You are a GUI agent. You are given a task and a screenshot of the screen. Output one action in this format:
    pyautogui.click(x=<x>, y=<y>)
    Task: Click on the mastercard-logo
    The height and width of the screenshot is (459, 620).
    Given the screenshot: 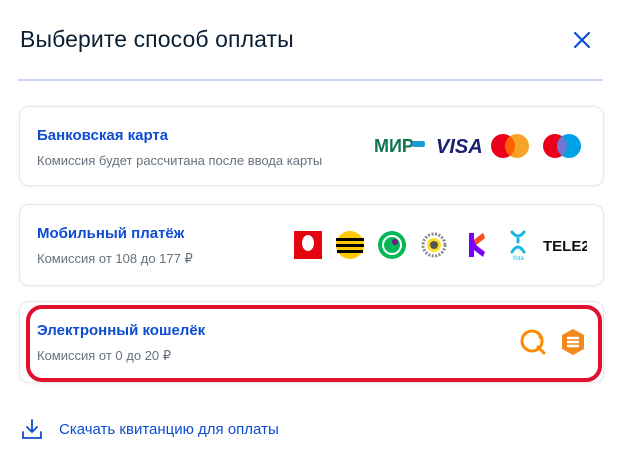 What is the action you would take?
    pyautogui.click(x=510, y=146)
    